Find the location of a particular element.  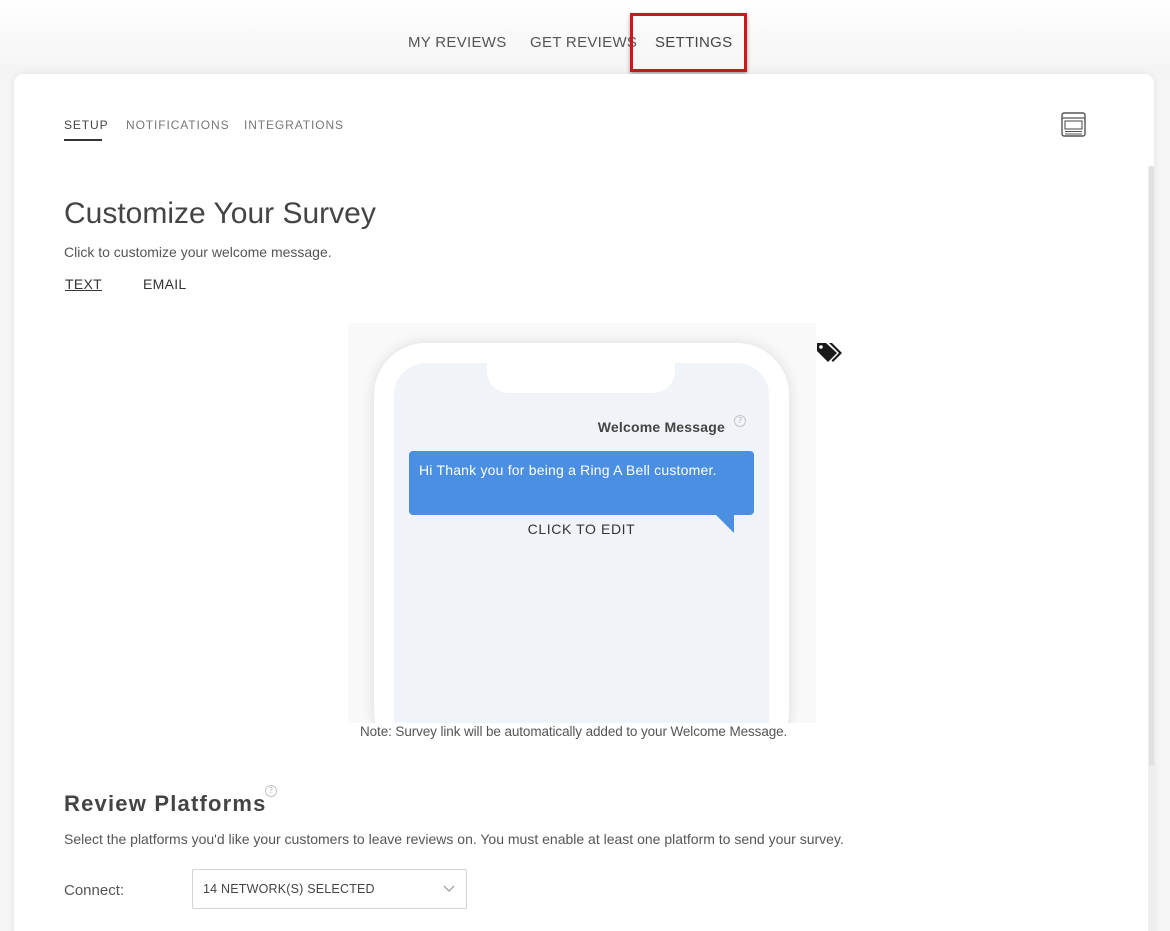

chevron-down-icon is located at coordinates (449, 888).